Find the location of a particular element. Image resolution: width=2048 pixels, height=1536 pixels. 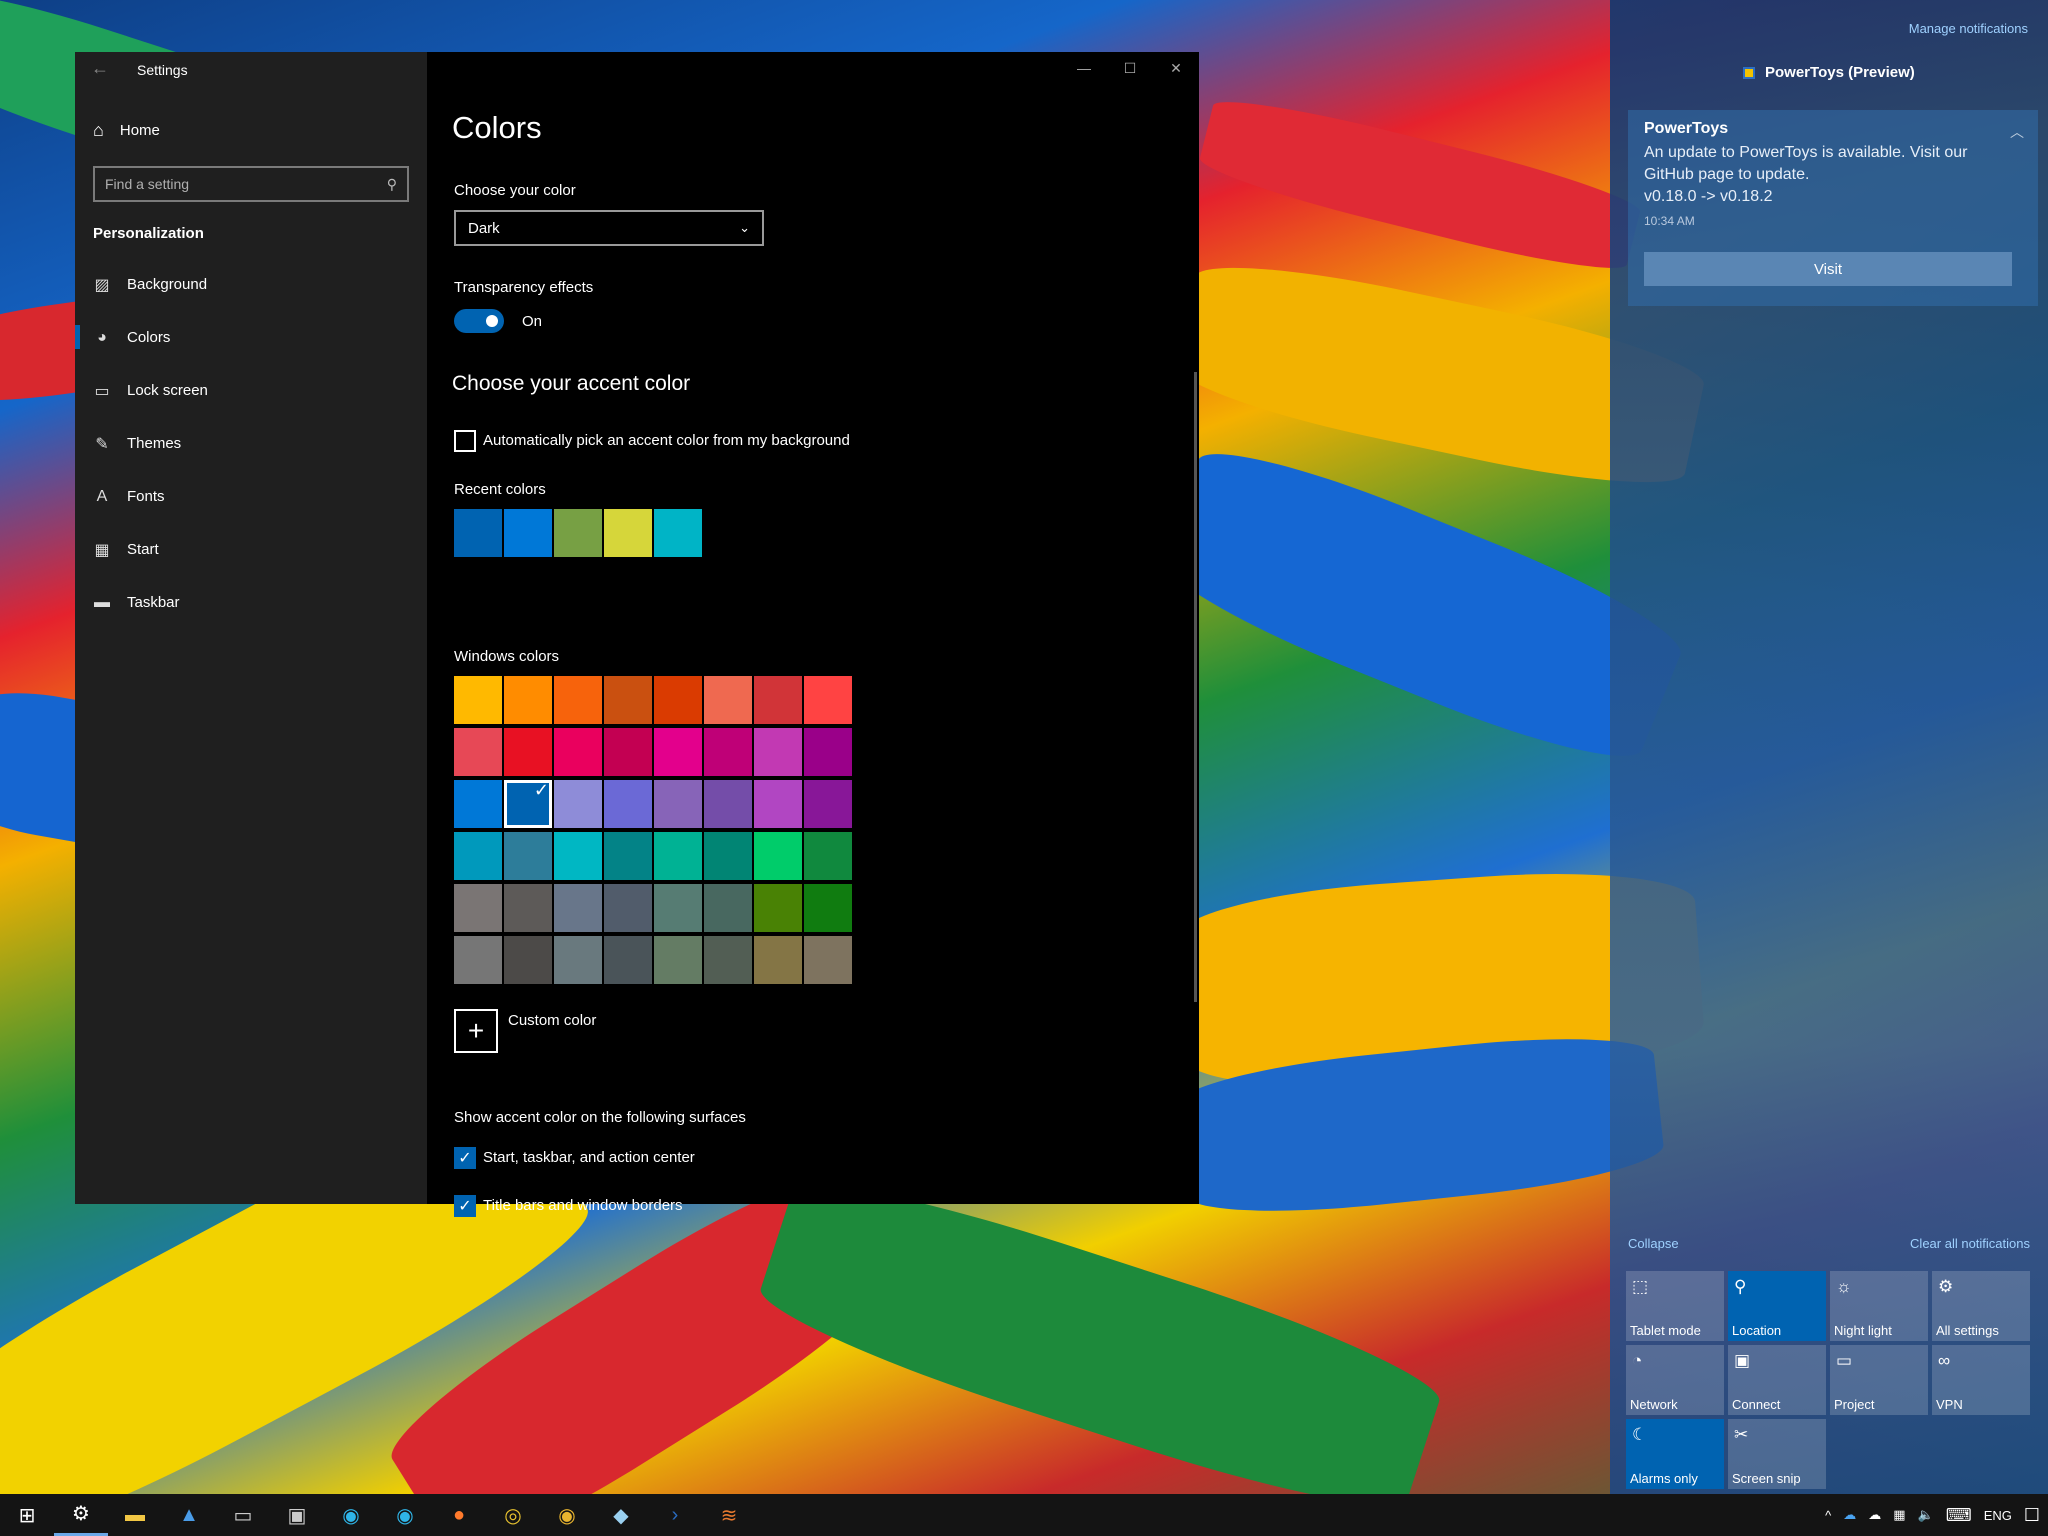

quick-action-network: ◔Network is located at coordinates (1675, 1380).